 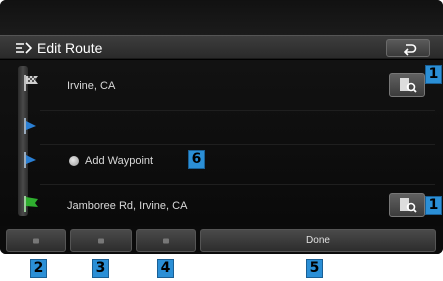 I want to click on start-location-text: Irvine, CA, so click(x=91, y=86).